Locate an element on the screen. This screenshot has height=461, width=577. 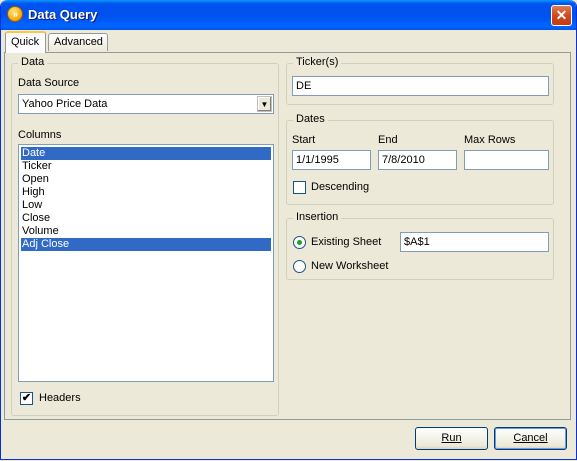
data-source-select: Yahoo Price Data ▼ is located at coordinates (146, 104).